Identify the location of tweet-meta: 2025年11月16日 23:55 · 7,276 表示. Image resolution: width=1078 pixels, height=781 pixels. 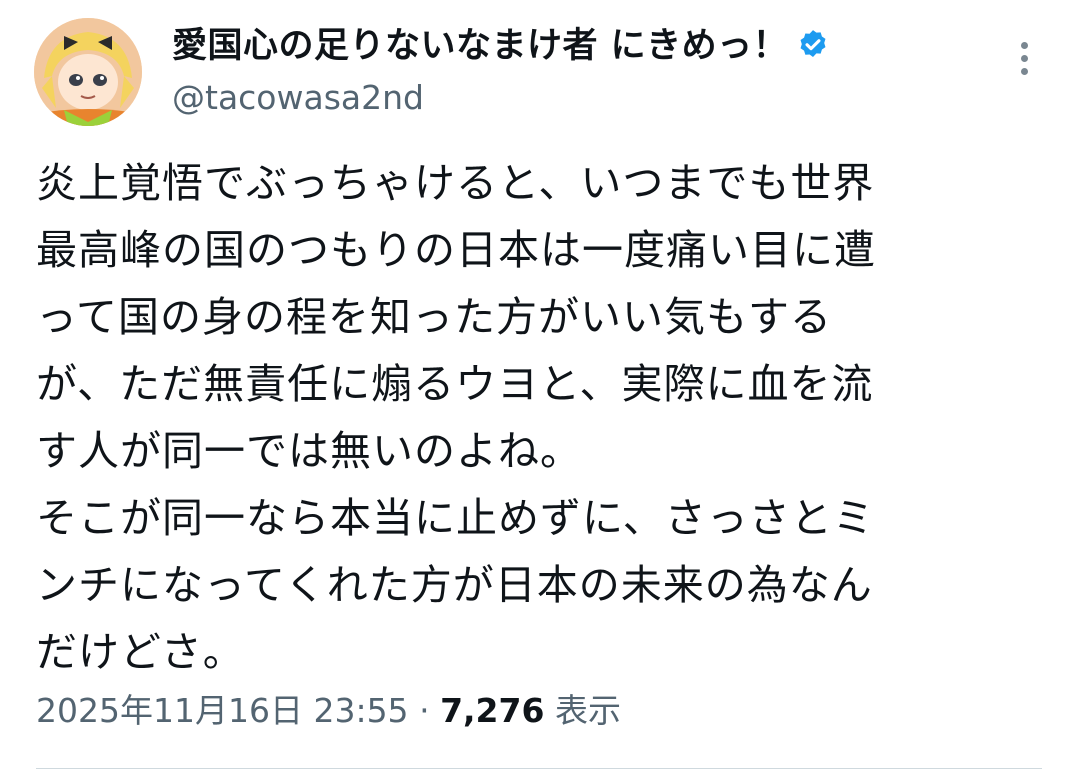
(328, 711).